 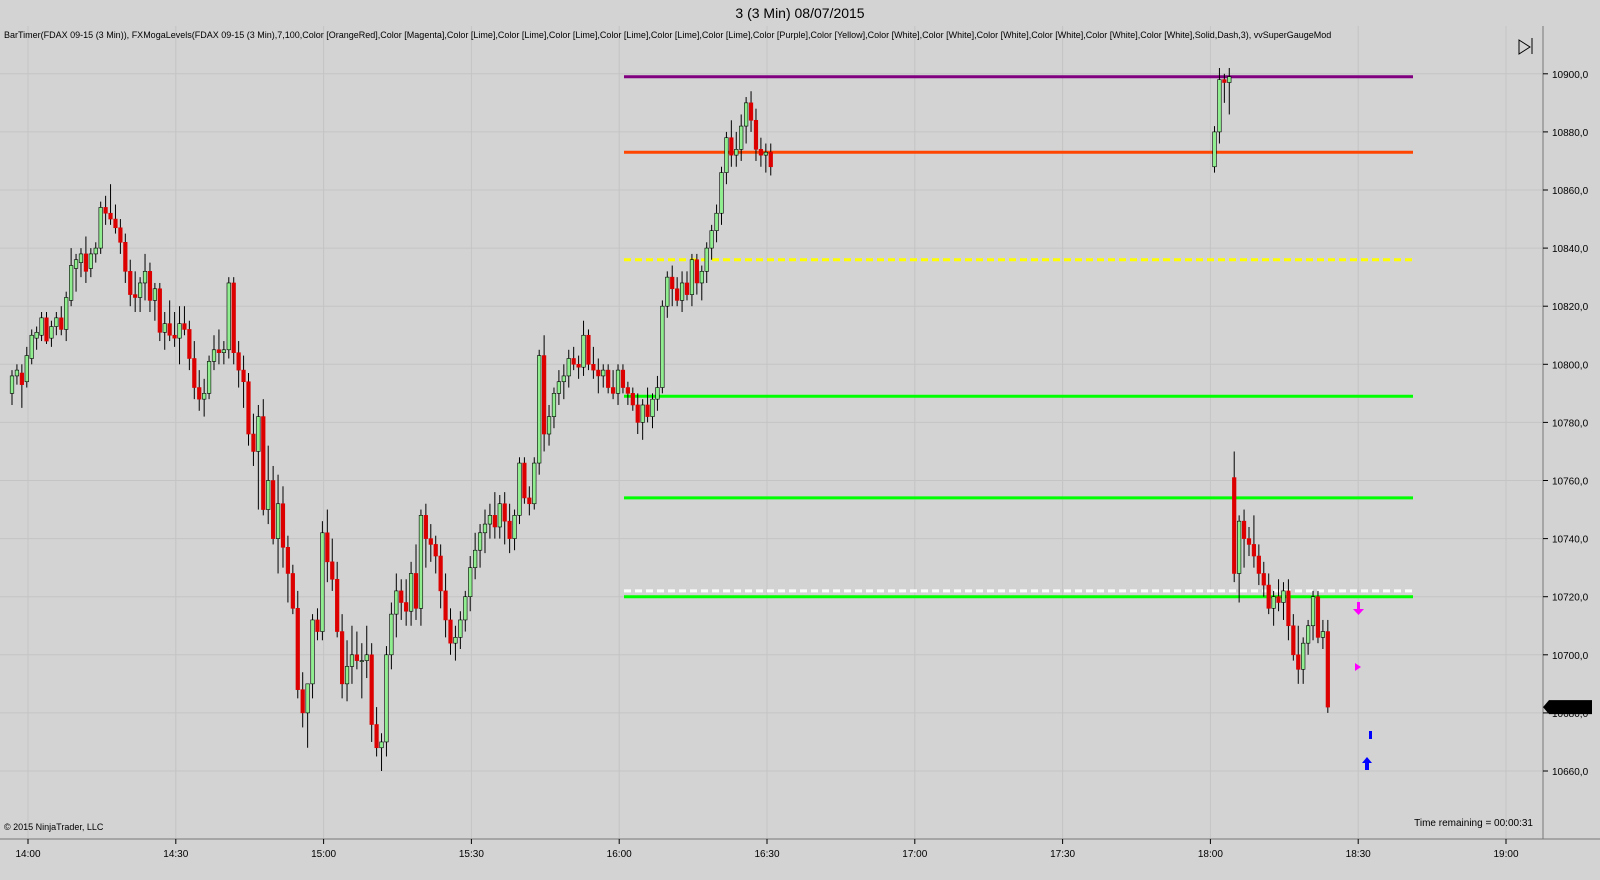 I want to click on y-tick-label: 10700,0, so click(x=1570, y=656).